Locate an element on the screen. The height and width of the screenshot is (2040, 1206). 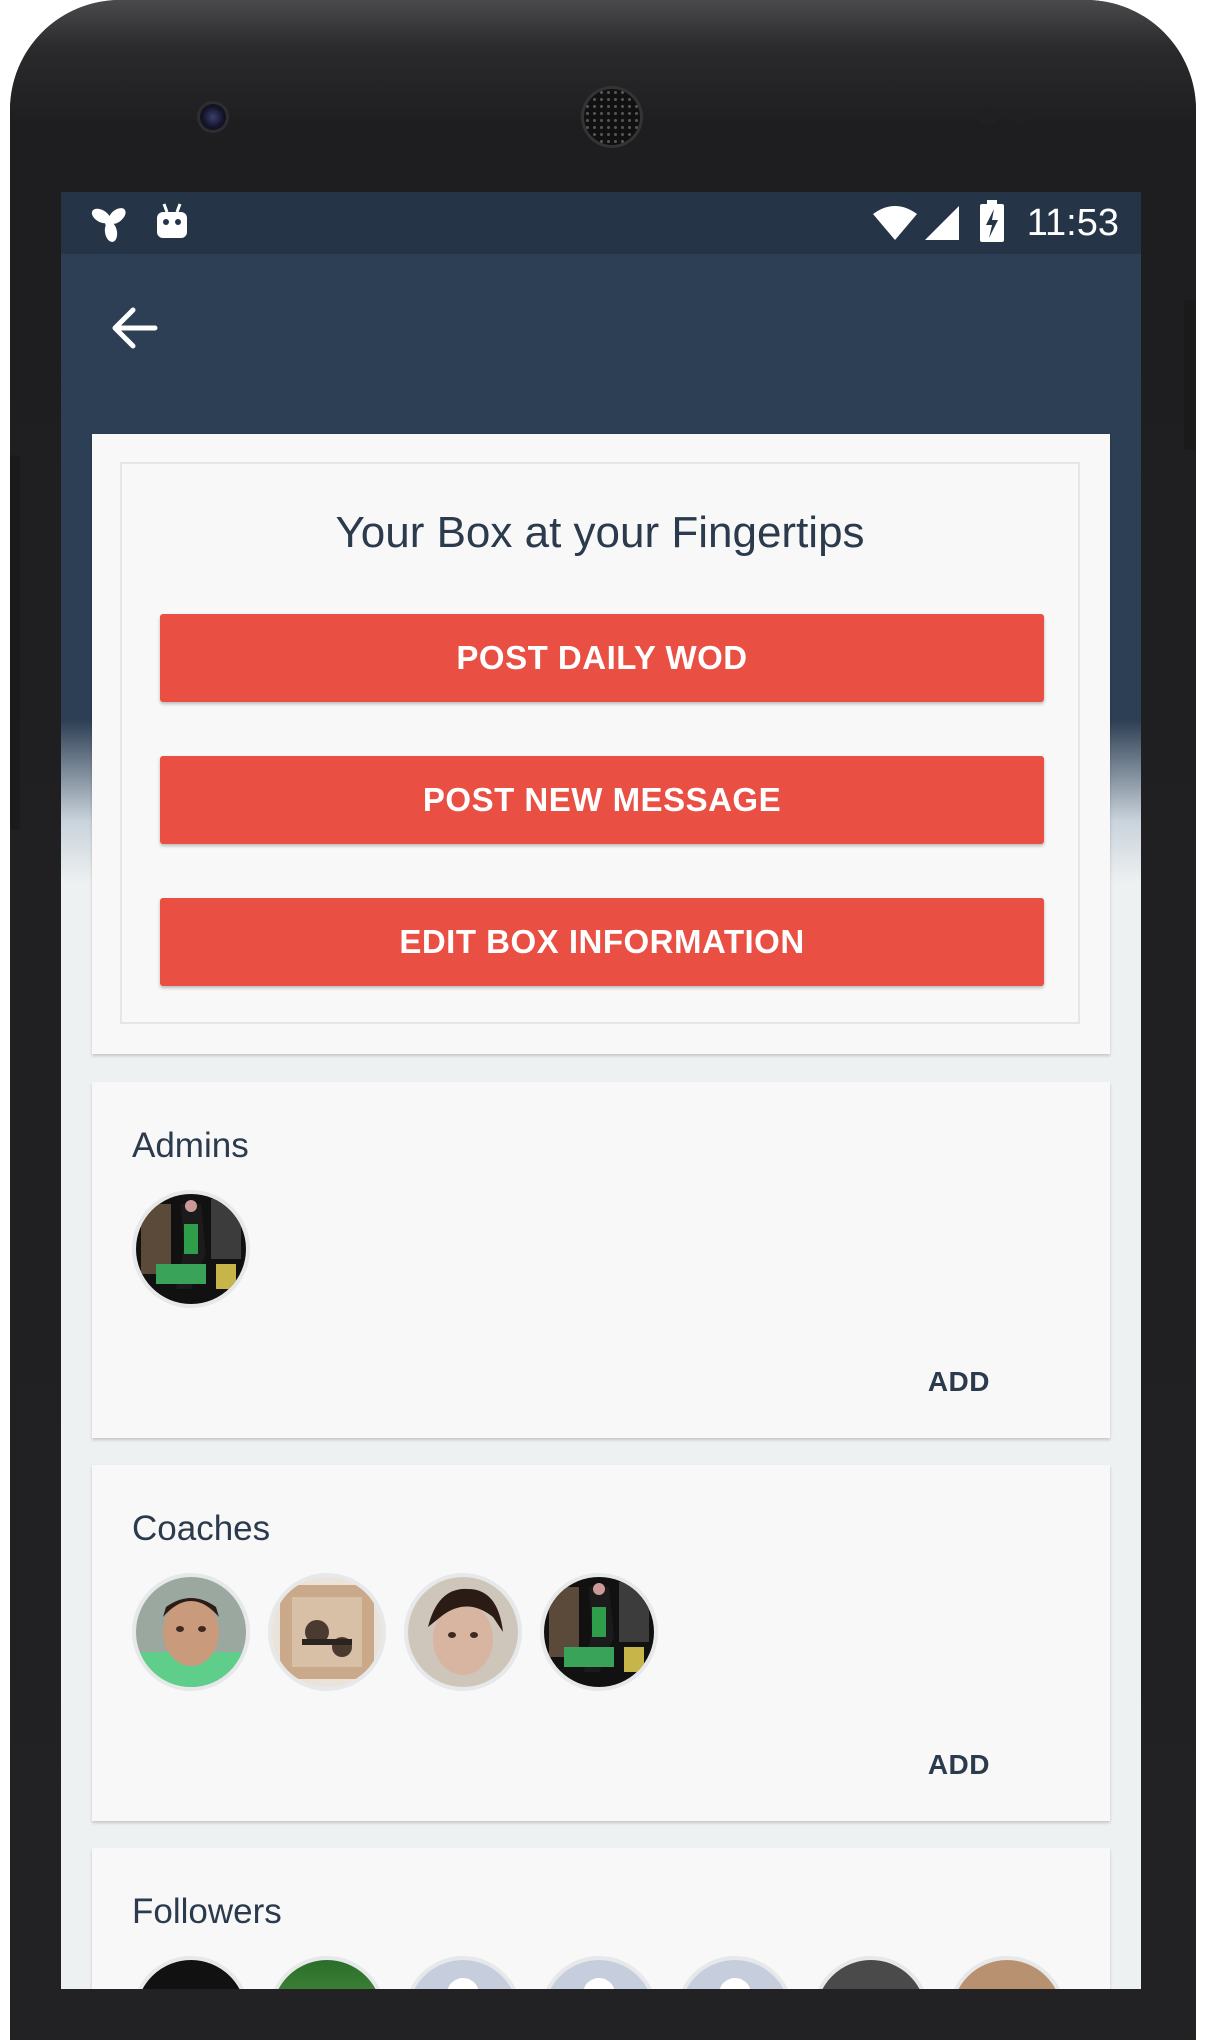
coaches-avatar-list is located at coordinates (395, 1632).